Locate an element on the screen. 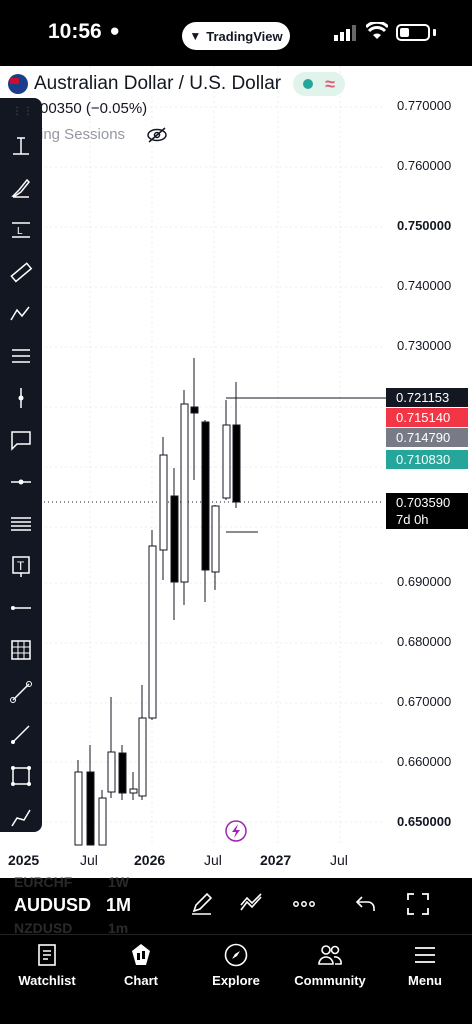  rectangle-tool is located at coordinates (21, 776).